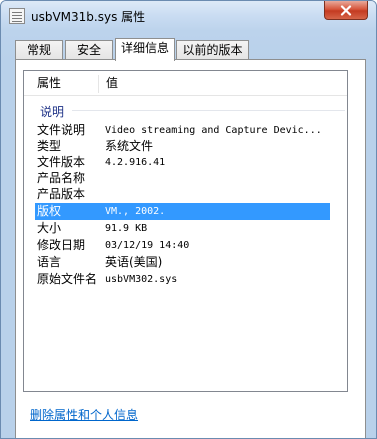  I want to click on row-key: 产品版本, so click(61, 194).